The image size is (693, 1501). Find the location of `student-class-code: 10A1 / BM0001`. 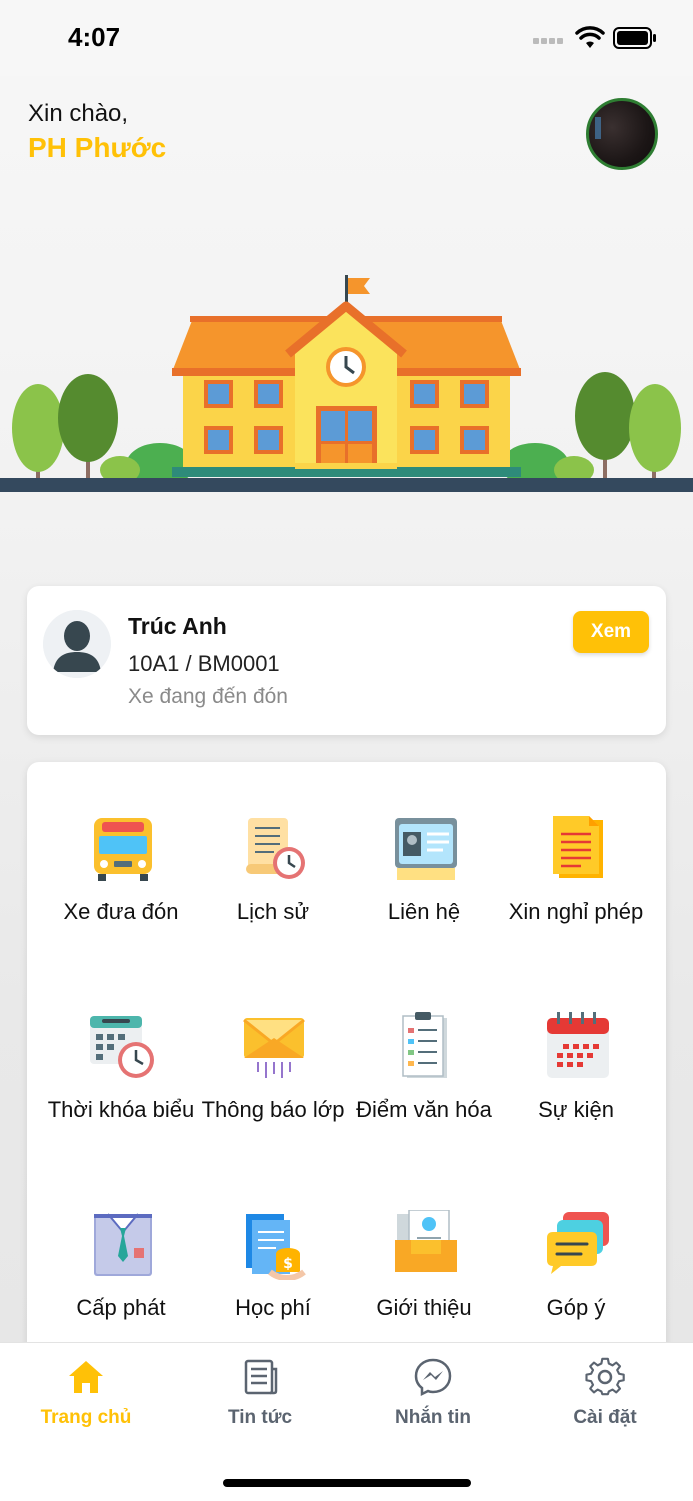

student-class-code: 10A1 / BM0001 is located at coordinates (204, 663).